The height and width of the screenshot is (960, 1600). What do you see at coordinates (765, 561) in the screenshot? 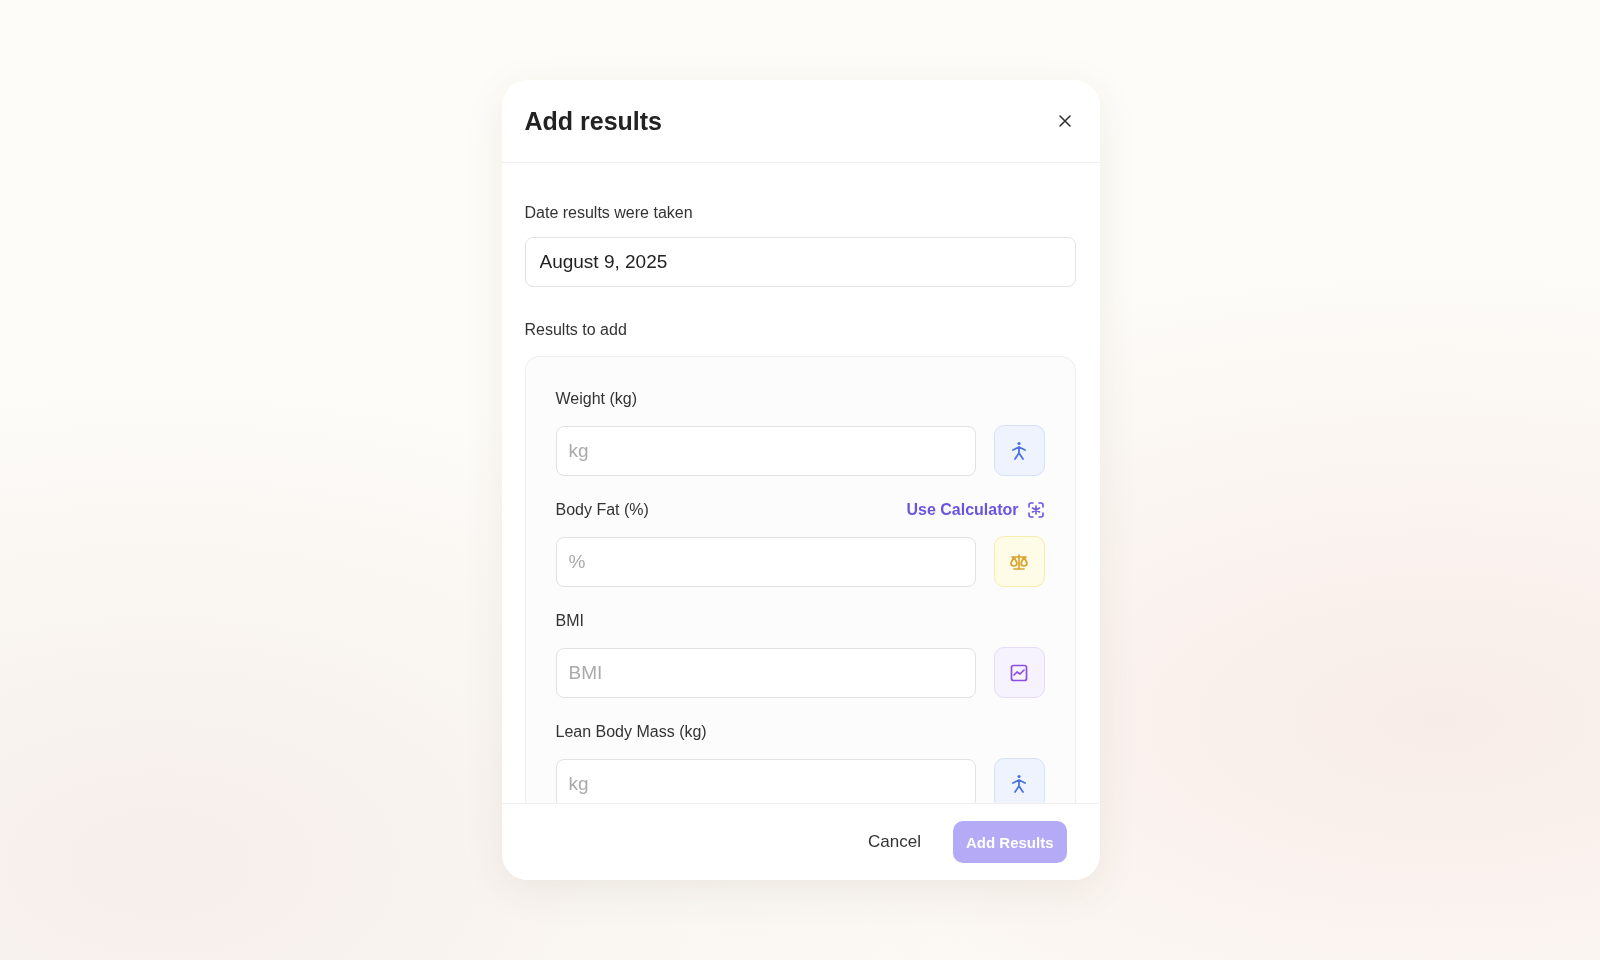
I see `input-field: %` at bounding box center [765, 561].